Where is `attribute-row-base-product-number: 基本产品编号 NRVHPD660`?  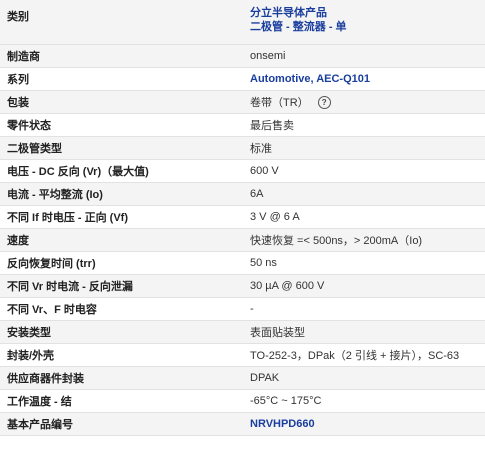 attribute-row-base-product-number: 基本产品编号 NRVHPD660 is located at coordinates (242, 424).